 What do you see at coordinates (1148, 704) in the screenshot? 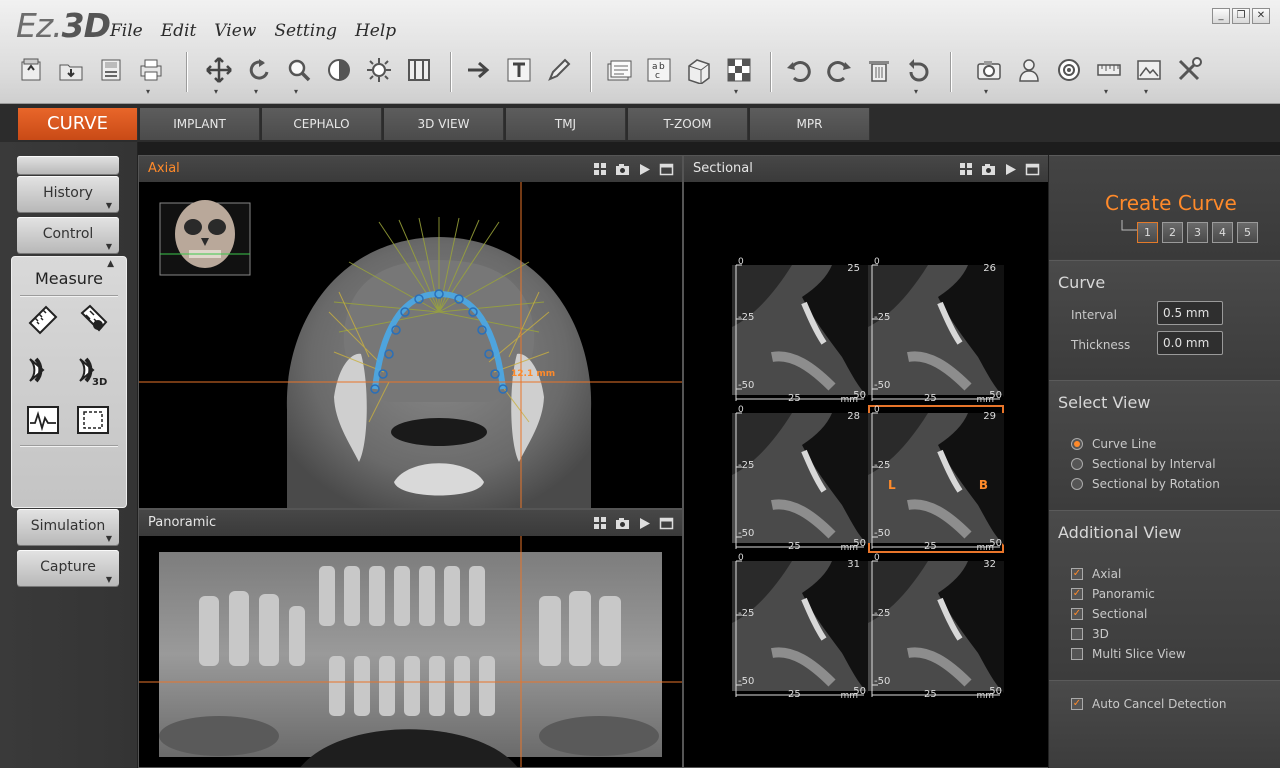
I see `checkbox-auto-cancel-detection: ✓ Auto Cancel Detection` at bounding box center [1148, 704].